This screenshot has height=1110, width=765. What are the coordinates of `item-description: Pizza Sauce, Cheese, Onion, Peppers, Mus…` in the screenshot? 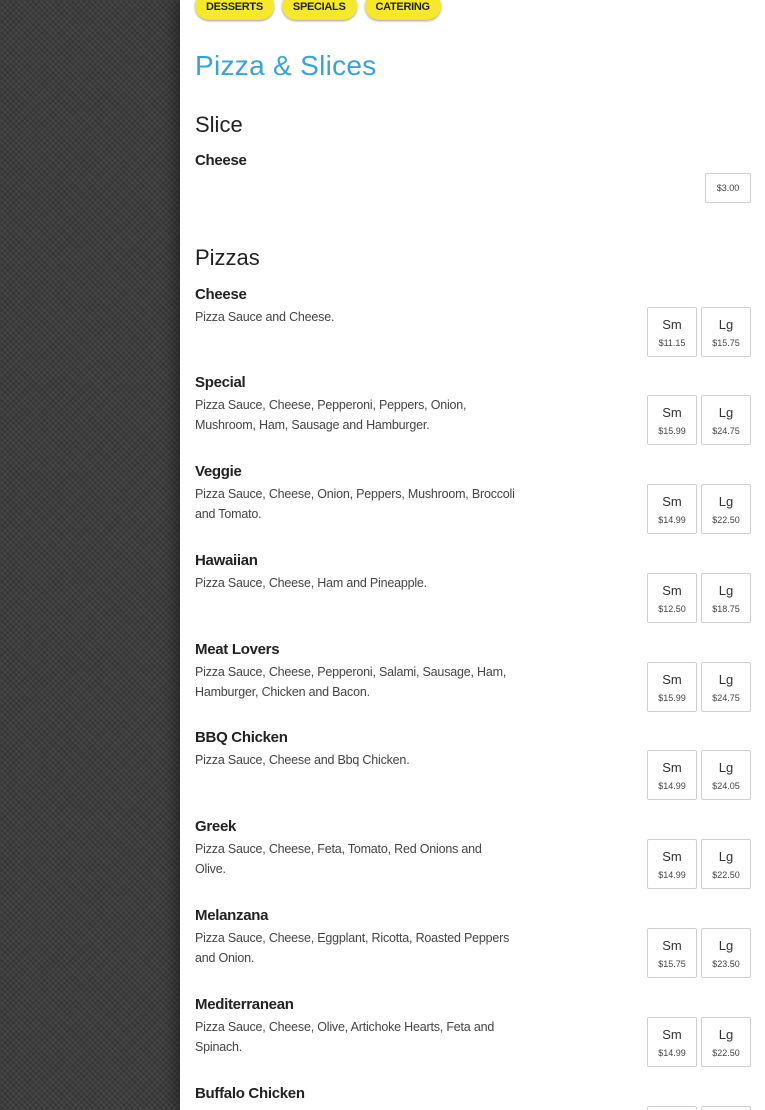 It's located at (355, 504).